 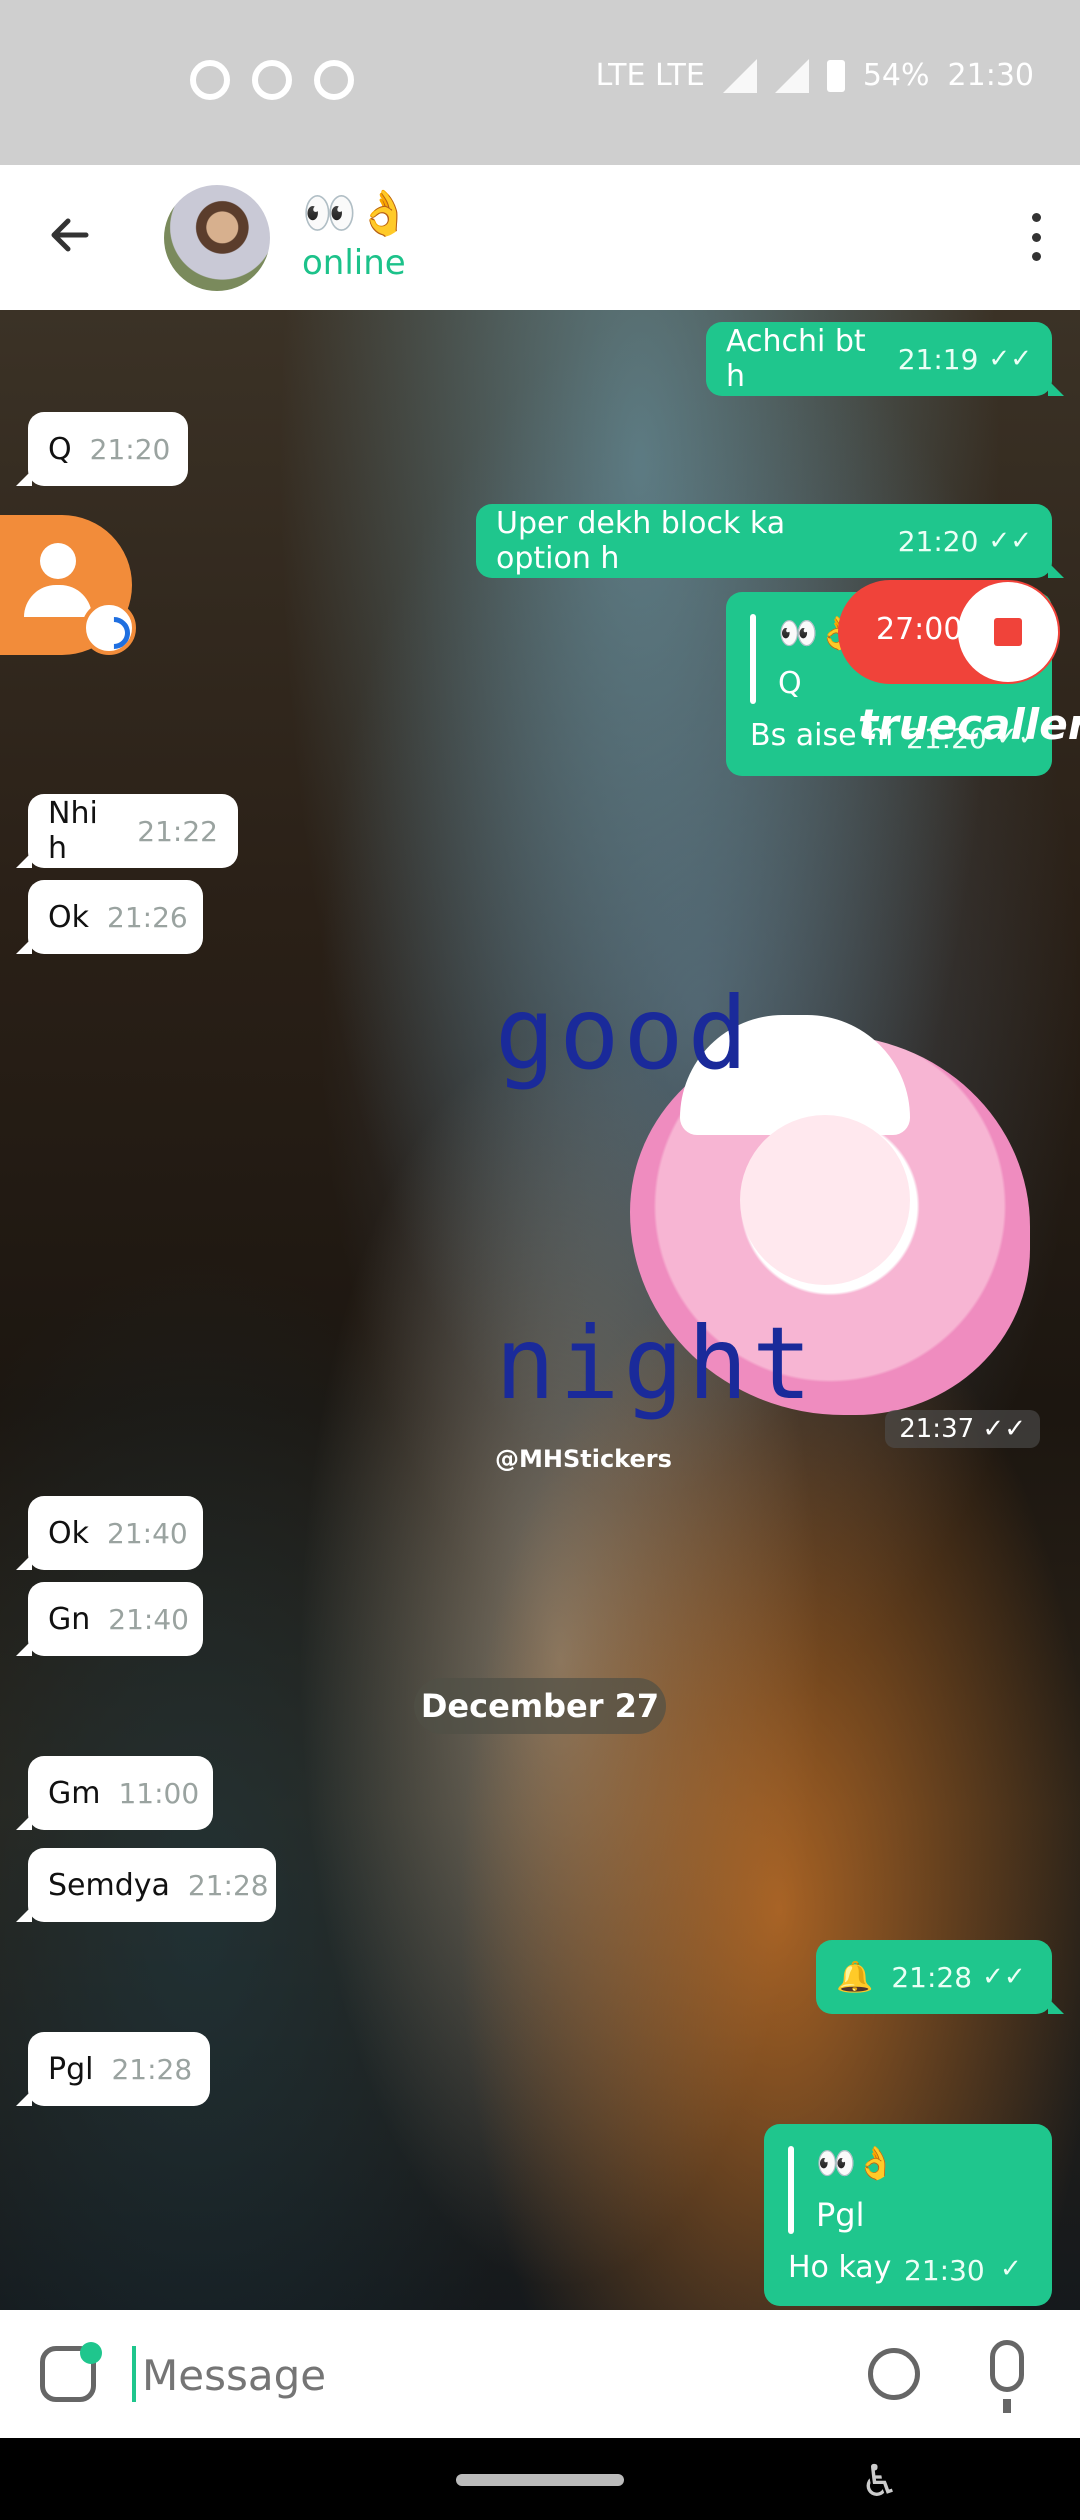 What do you see at coordinates (623, 1033) in the screenshot?
I see `sticker-text: good` at bounding box center [623, 1033].